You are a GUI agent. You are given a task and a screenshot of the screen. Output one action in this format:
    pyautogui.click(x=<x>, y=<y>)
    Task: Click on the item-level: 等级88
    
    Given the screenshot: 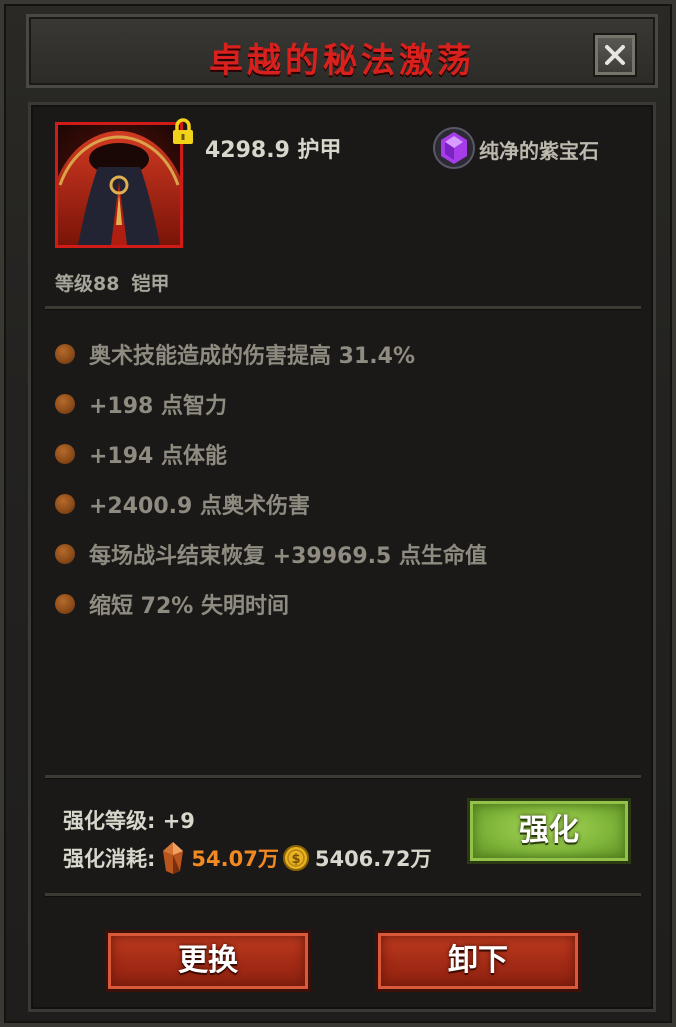 What is the action you would take?
    pyautogui.click(x=87, y=284)
    